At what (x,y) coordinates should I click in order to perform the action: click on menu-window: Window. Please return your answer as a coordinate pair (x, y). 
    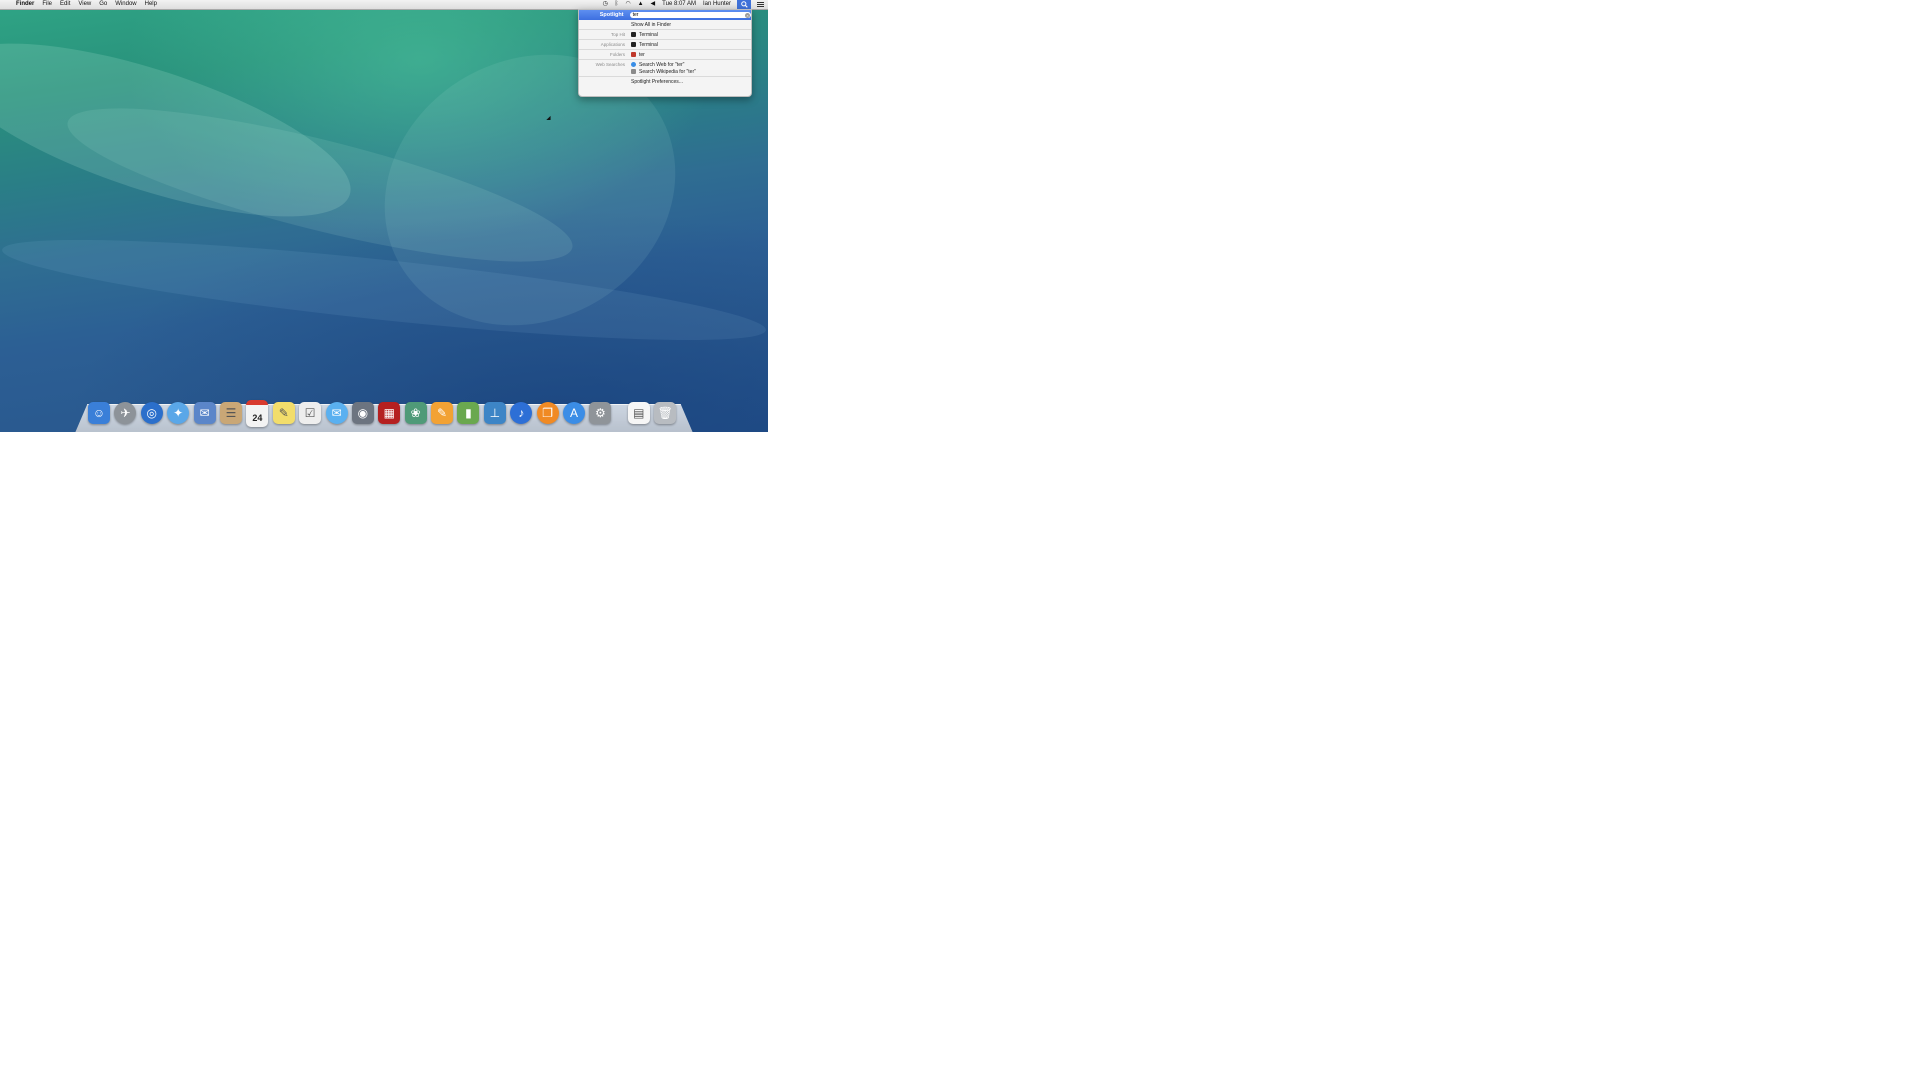
    Looking at the image, I should click on (125, 4).